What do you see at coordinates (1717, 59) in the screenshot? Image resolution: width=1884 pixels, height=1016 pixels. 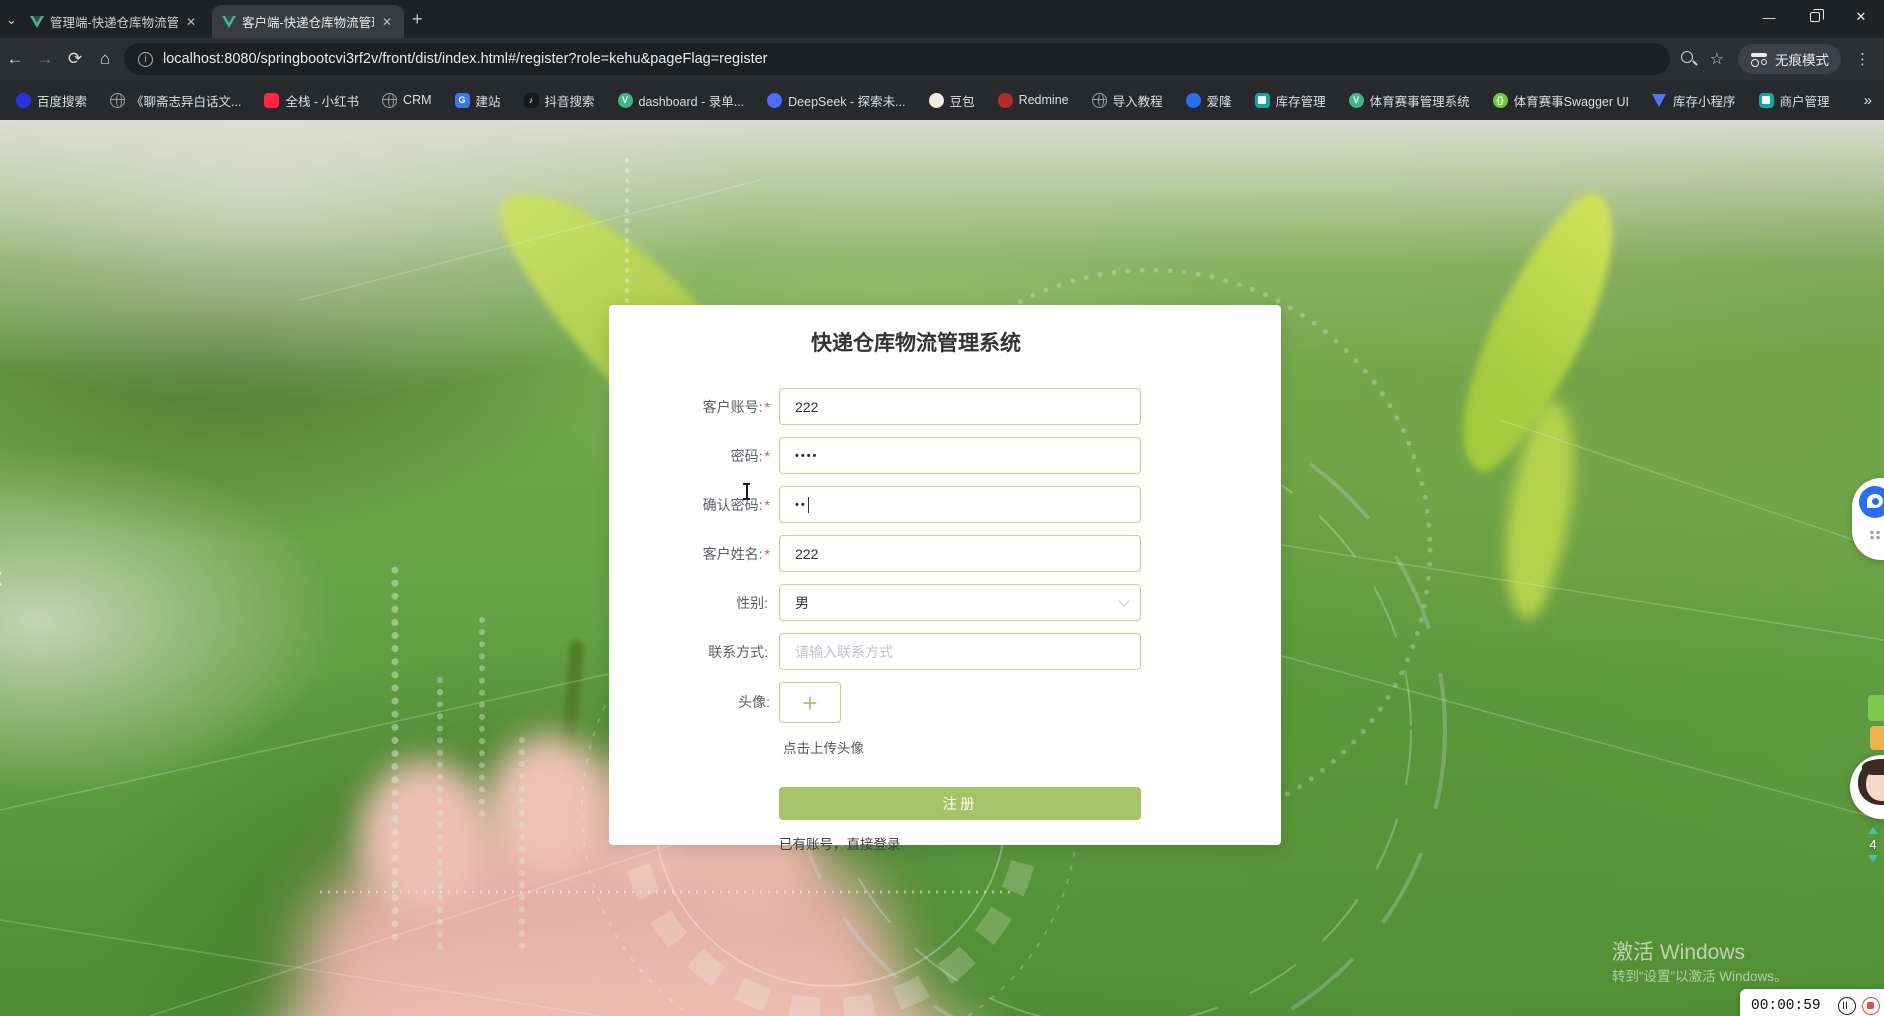 I see `bookmark-star-icon: ☆` at bounding box center [1717, 59].